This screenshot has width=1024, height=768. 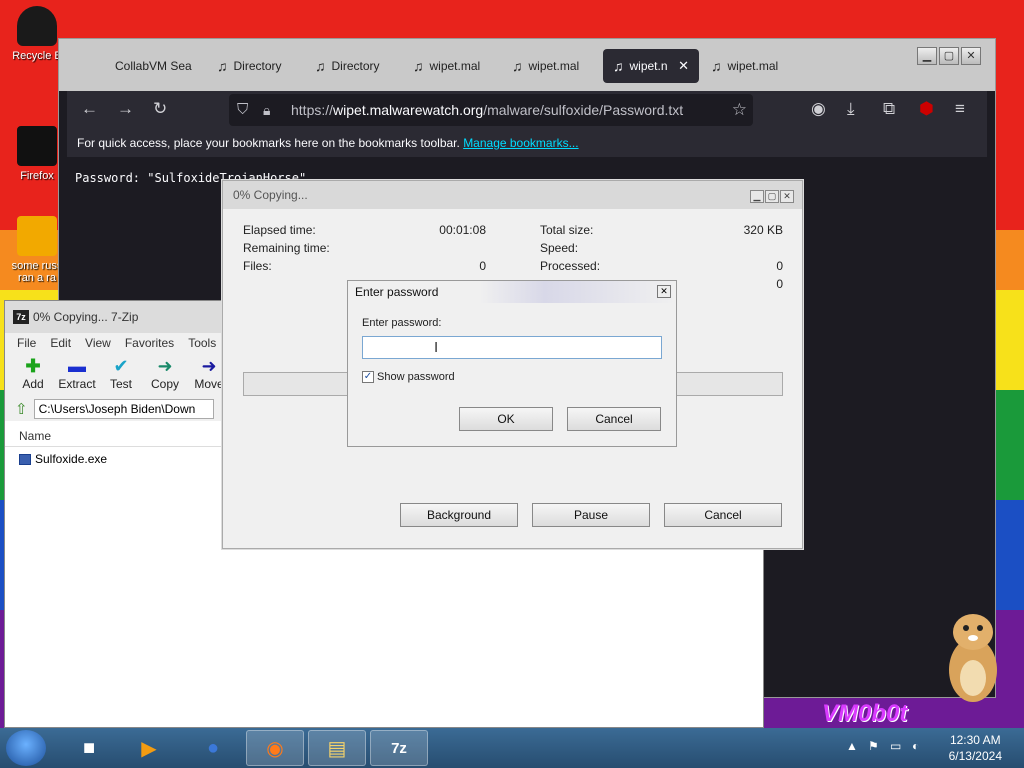 What do you see at coordinates (60, 343) in the screenshot?
I see `menu-edit: Edit` at bounding box center [60, 343].